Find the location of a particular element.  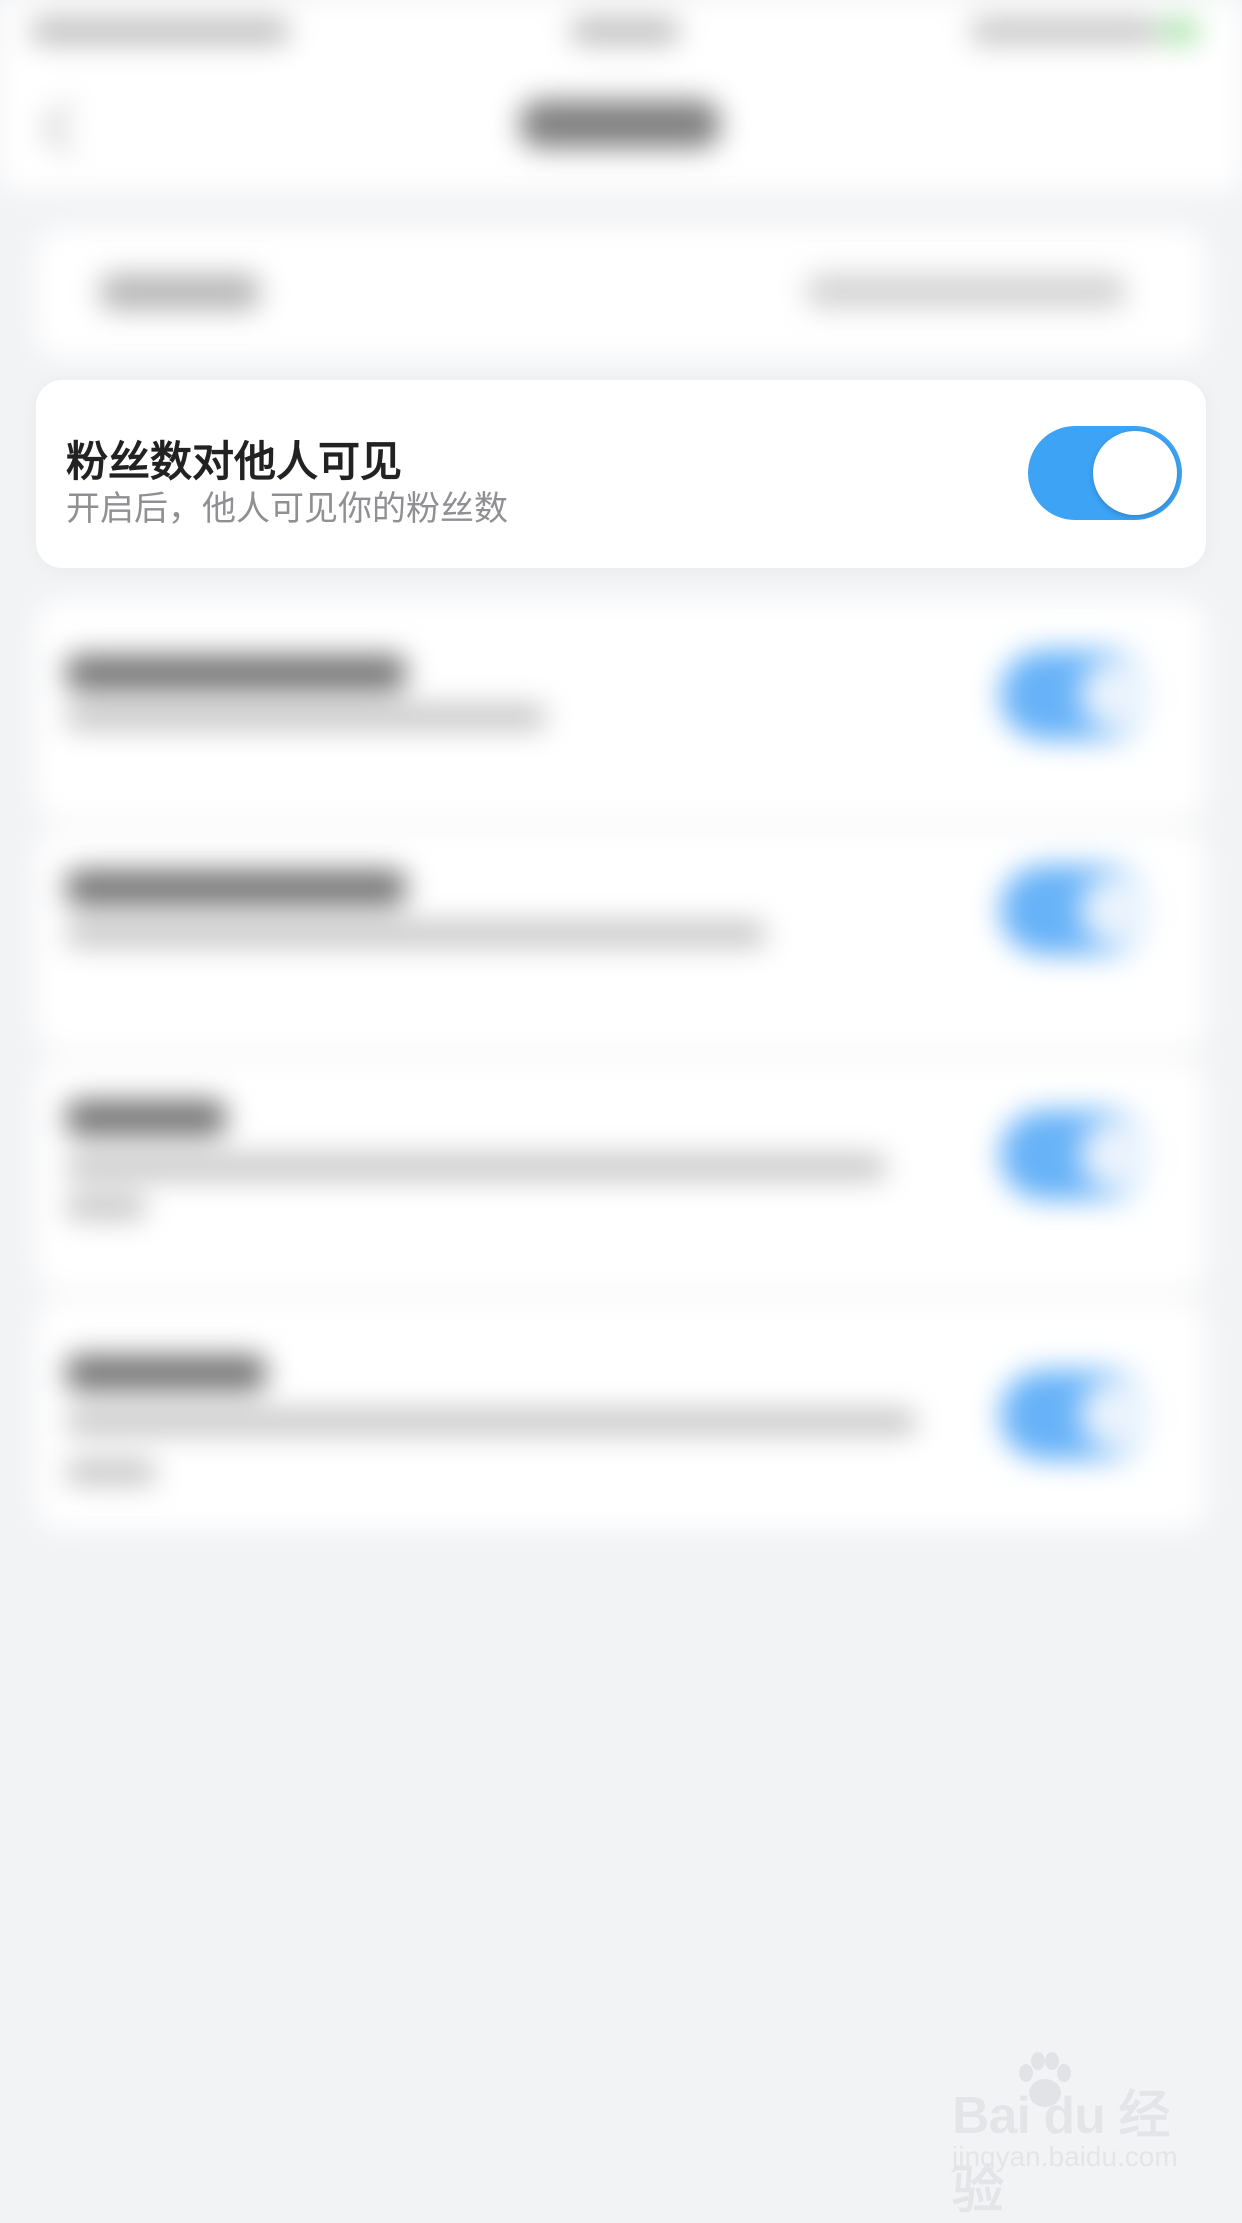

status-bar is located at coordinates (621, 30).